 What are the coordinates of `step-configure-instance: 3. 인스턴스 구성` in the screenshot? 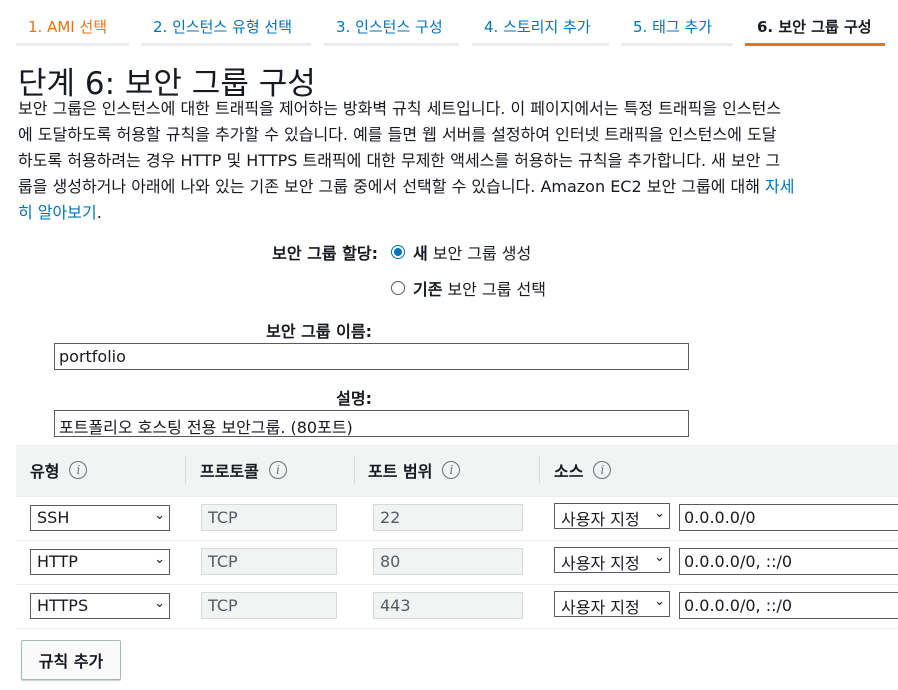 It's located at (391, 31).